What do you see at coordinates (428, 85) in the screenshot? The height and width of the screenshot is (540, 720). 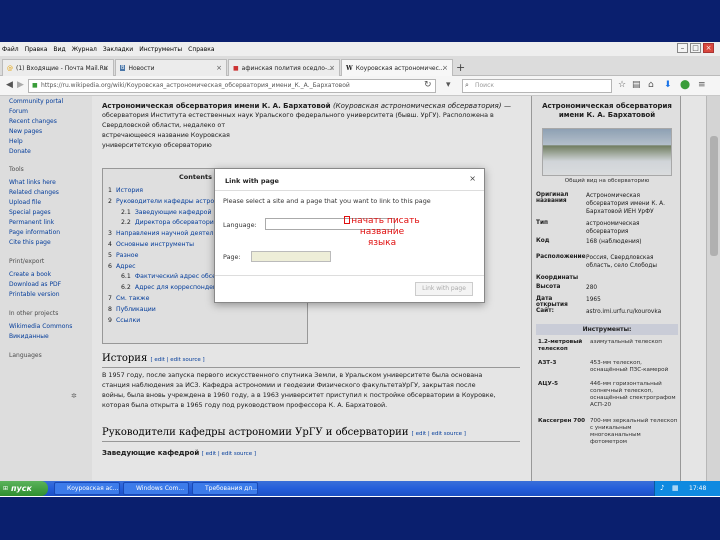 I see `reload-icon: ↻` at bounding box center [428, 85].